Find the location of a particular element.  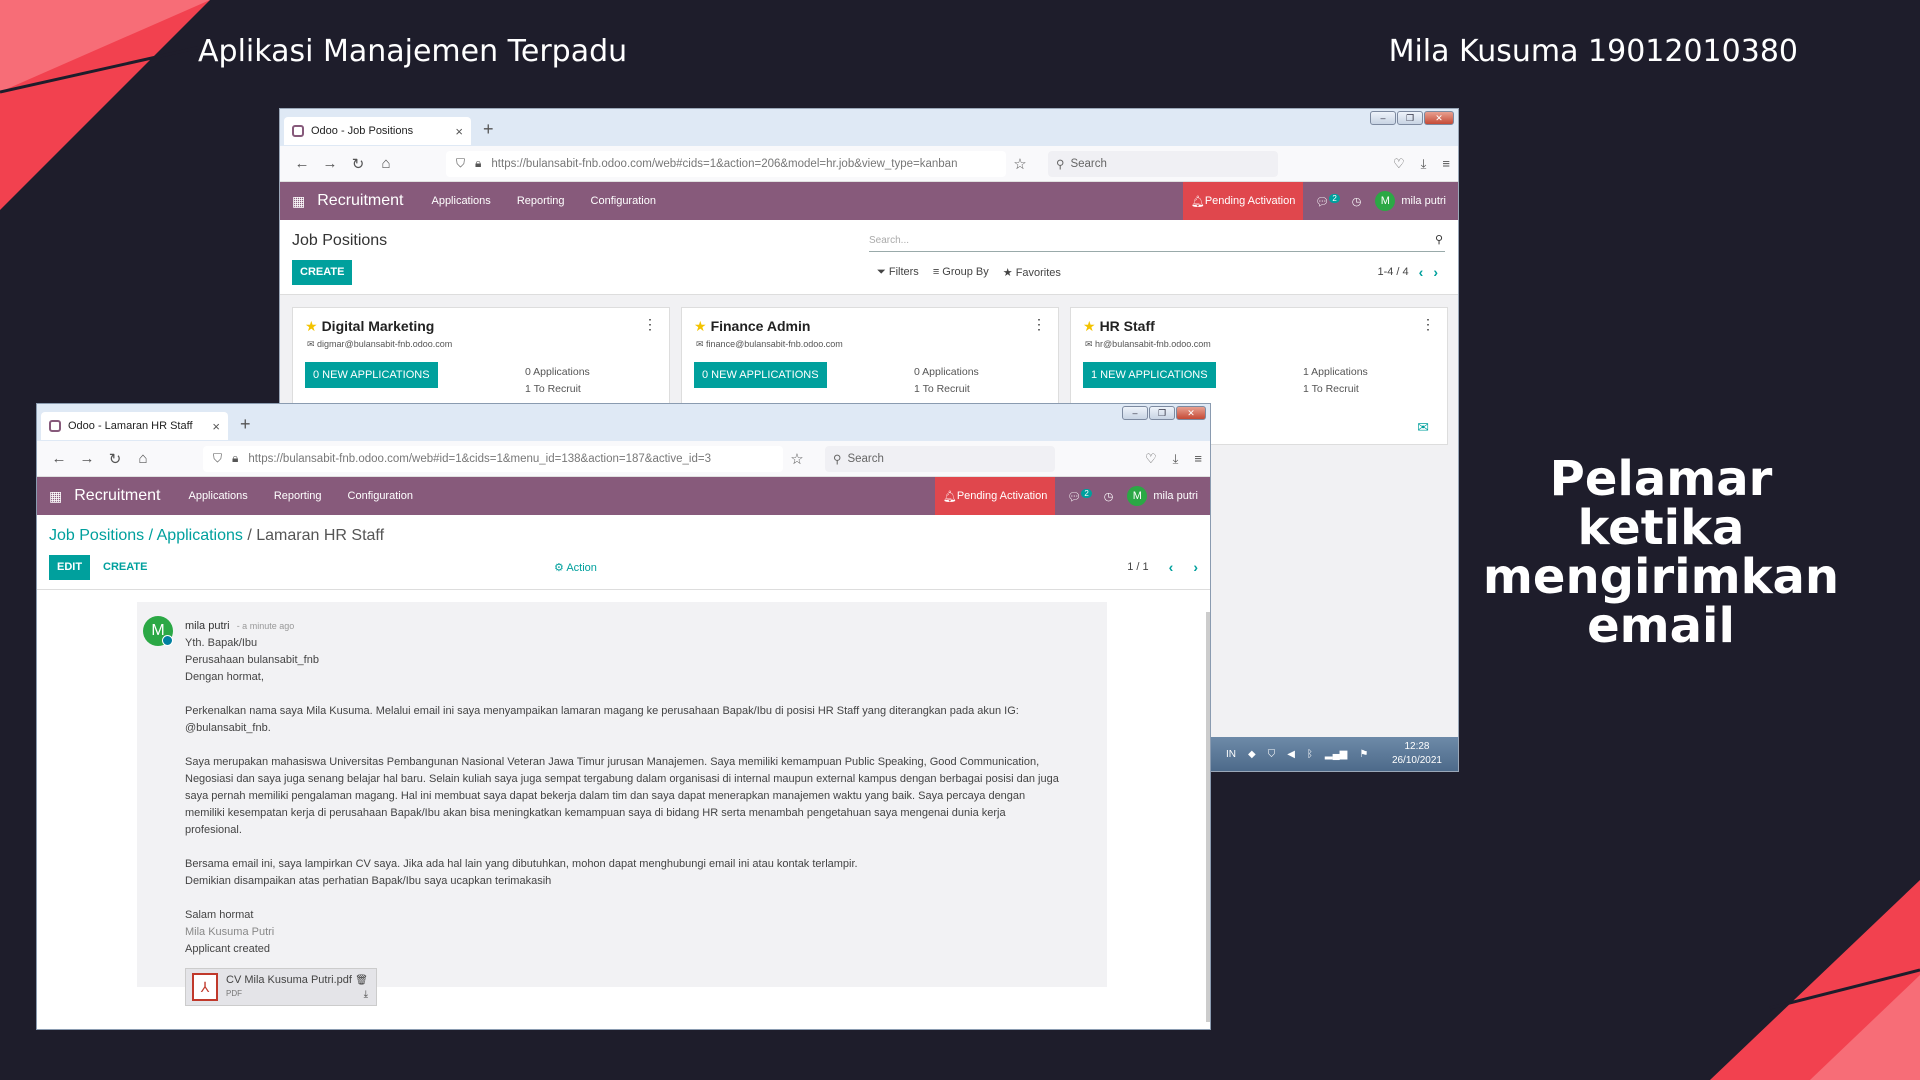

signal-icon: ▂▄▆ is located at coordinates (1336, 754).